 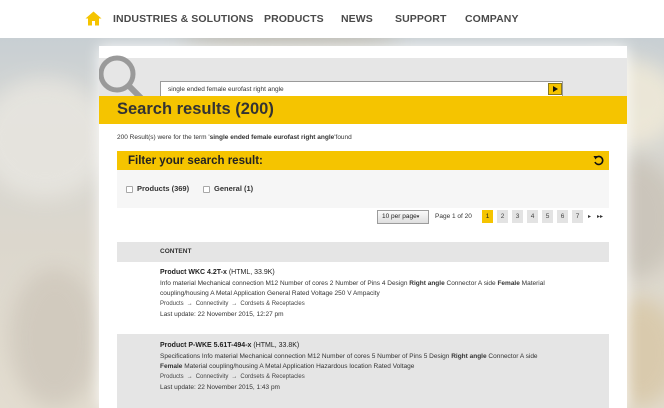 I want to click on page-title: Search results (200), so click(x=195, y=109).